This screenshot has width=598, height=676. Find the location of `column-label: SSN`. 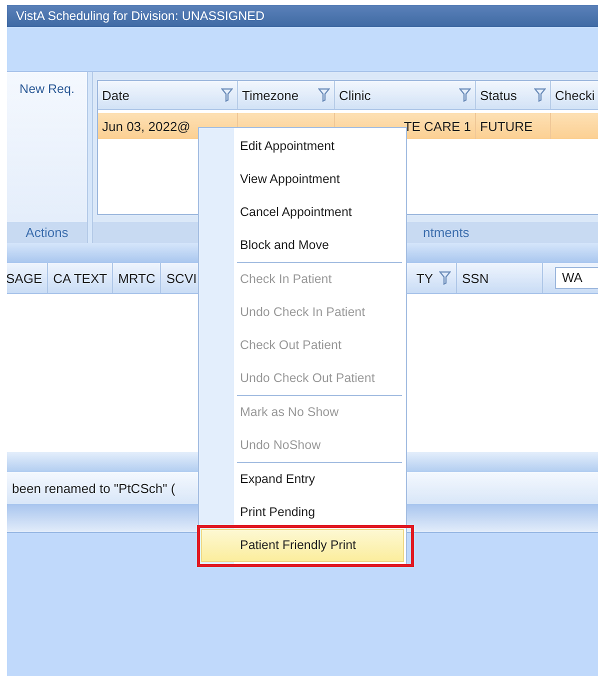

column-label: SSN is located at coordinates (475, 278).